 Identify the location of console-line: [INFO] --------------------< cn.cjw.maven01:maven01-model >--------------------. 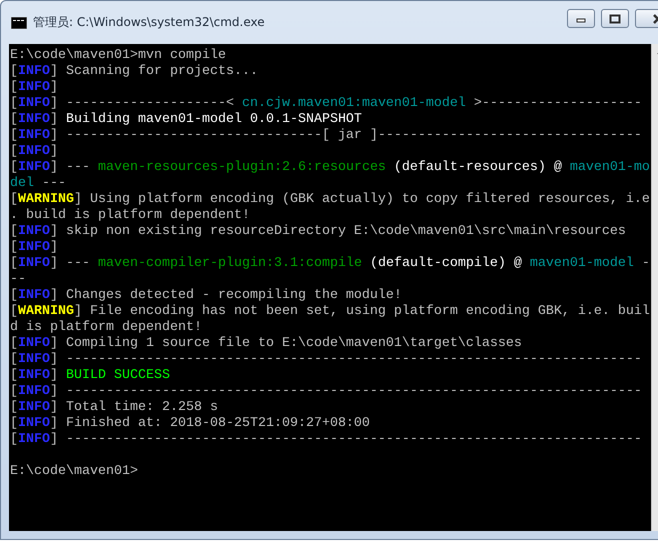
(326, 104).